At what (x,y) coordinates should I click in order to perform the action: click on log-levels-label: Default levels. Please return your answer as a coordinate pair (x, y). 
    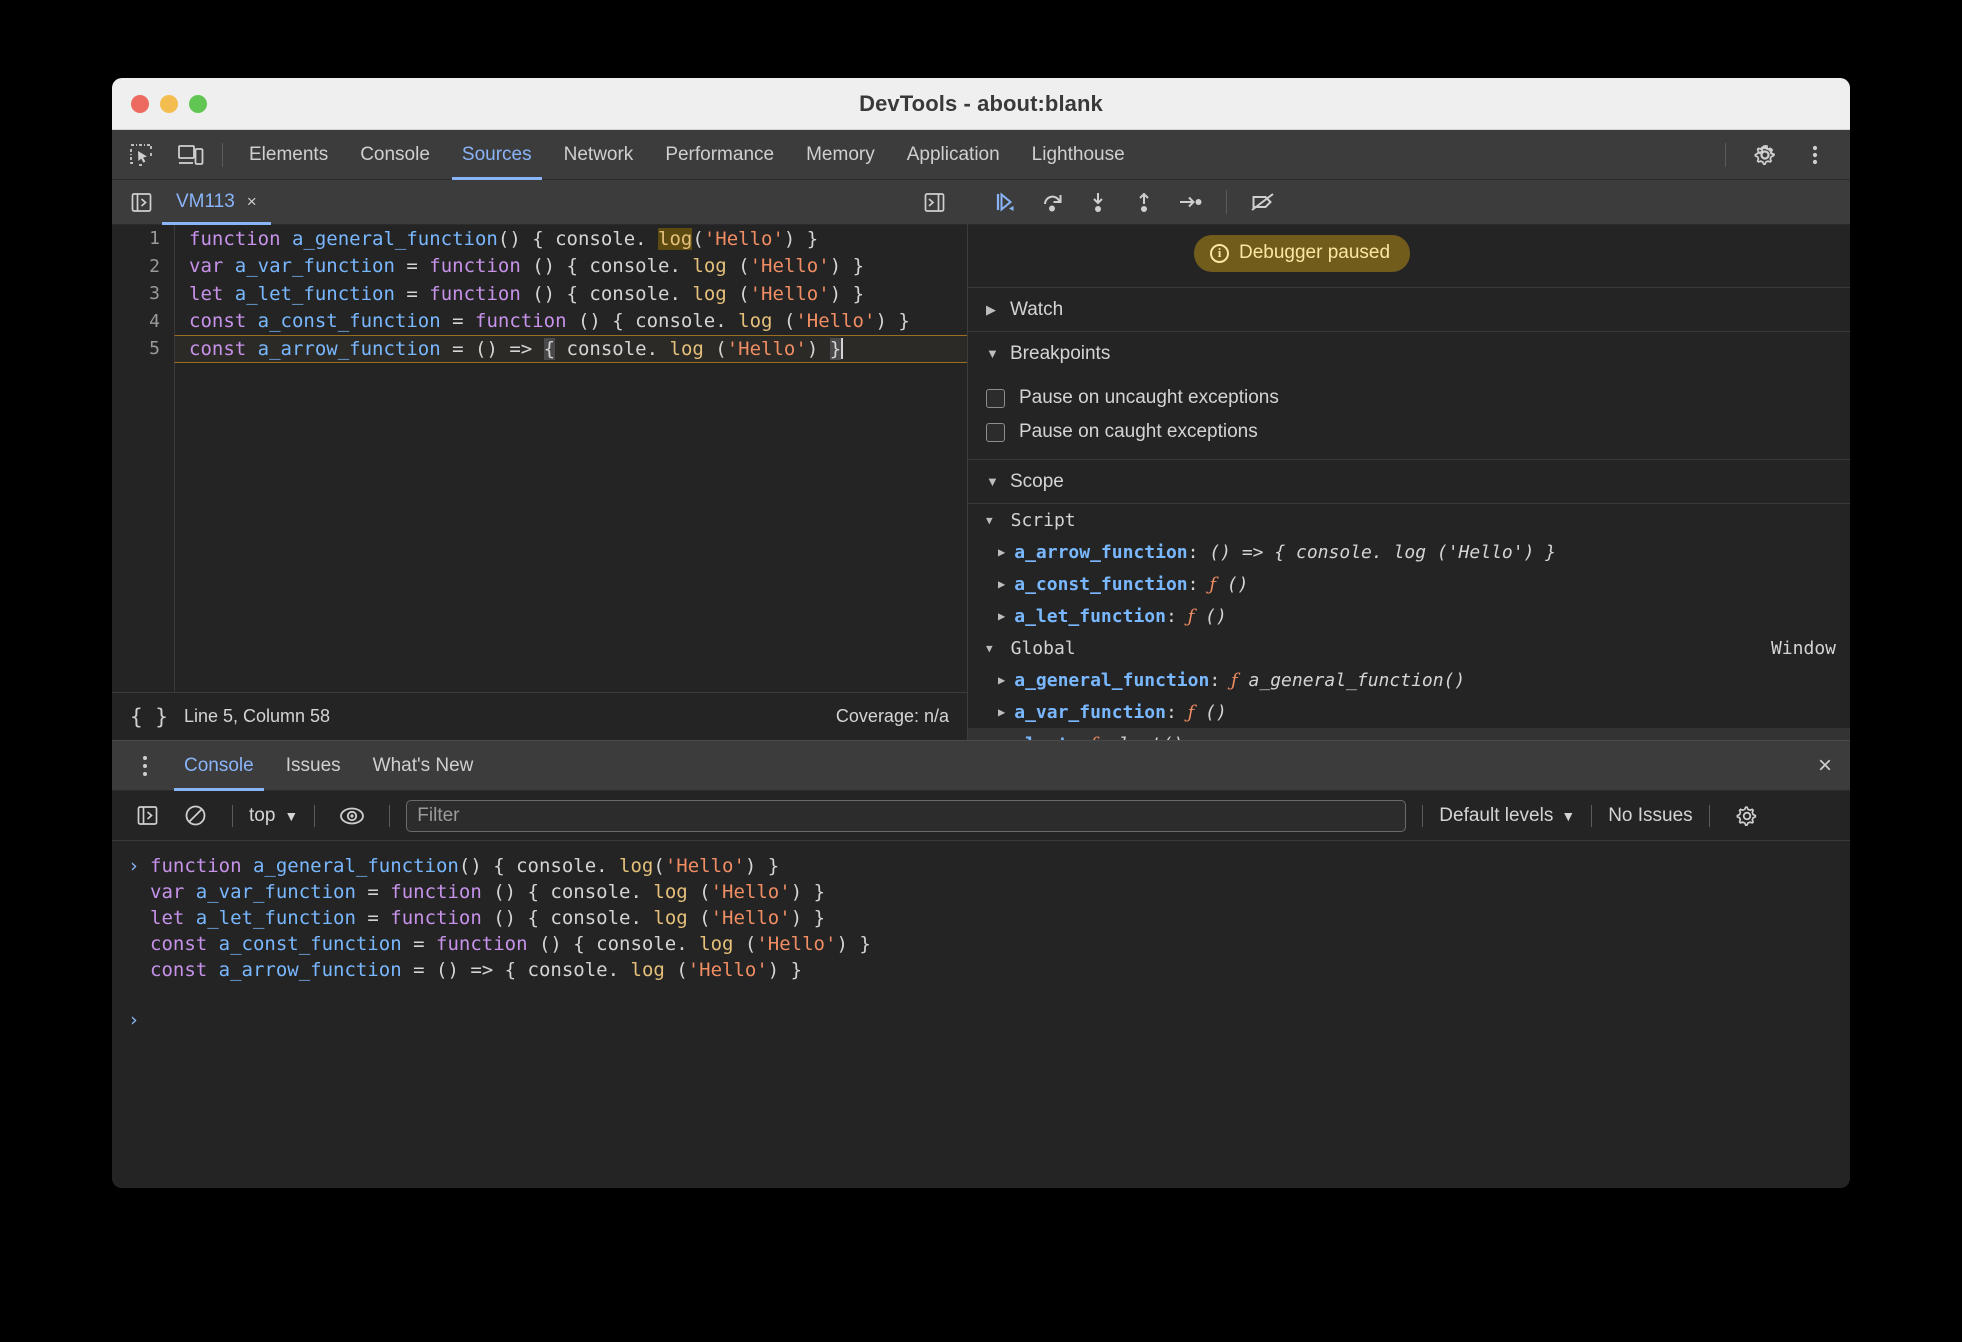
    Looking at the image, I should click on (1496, 815).